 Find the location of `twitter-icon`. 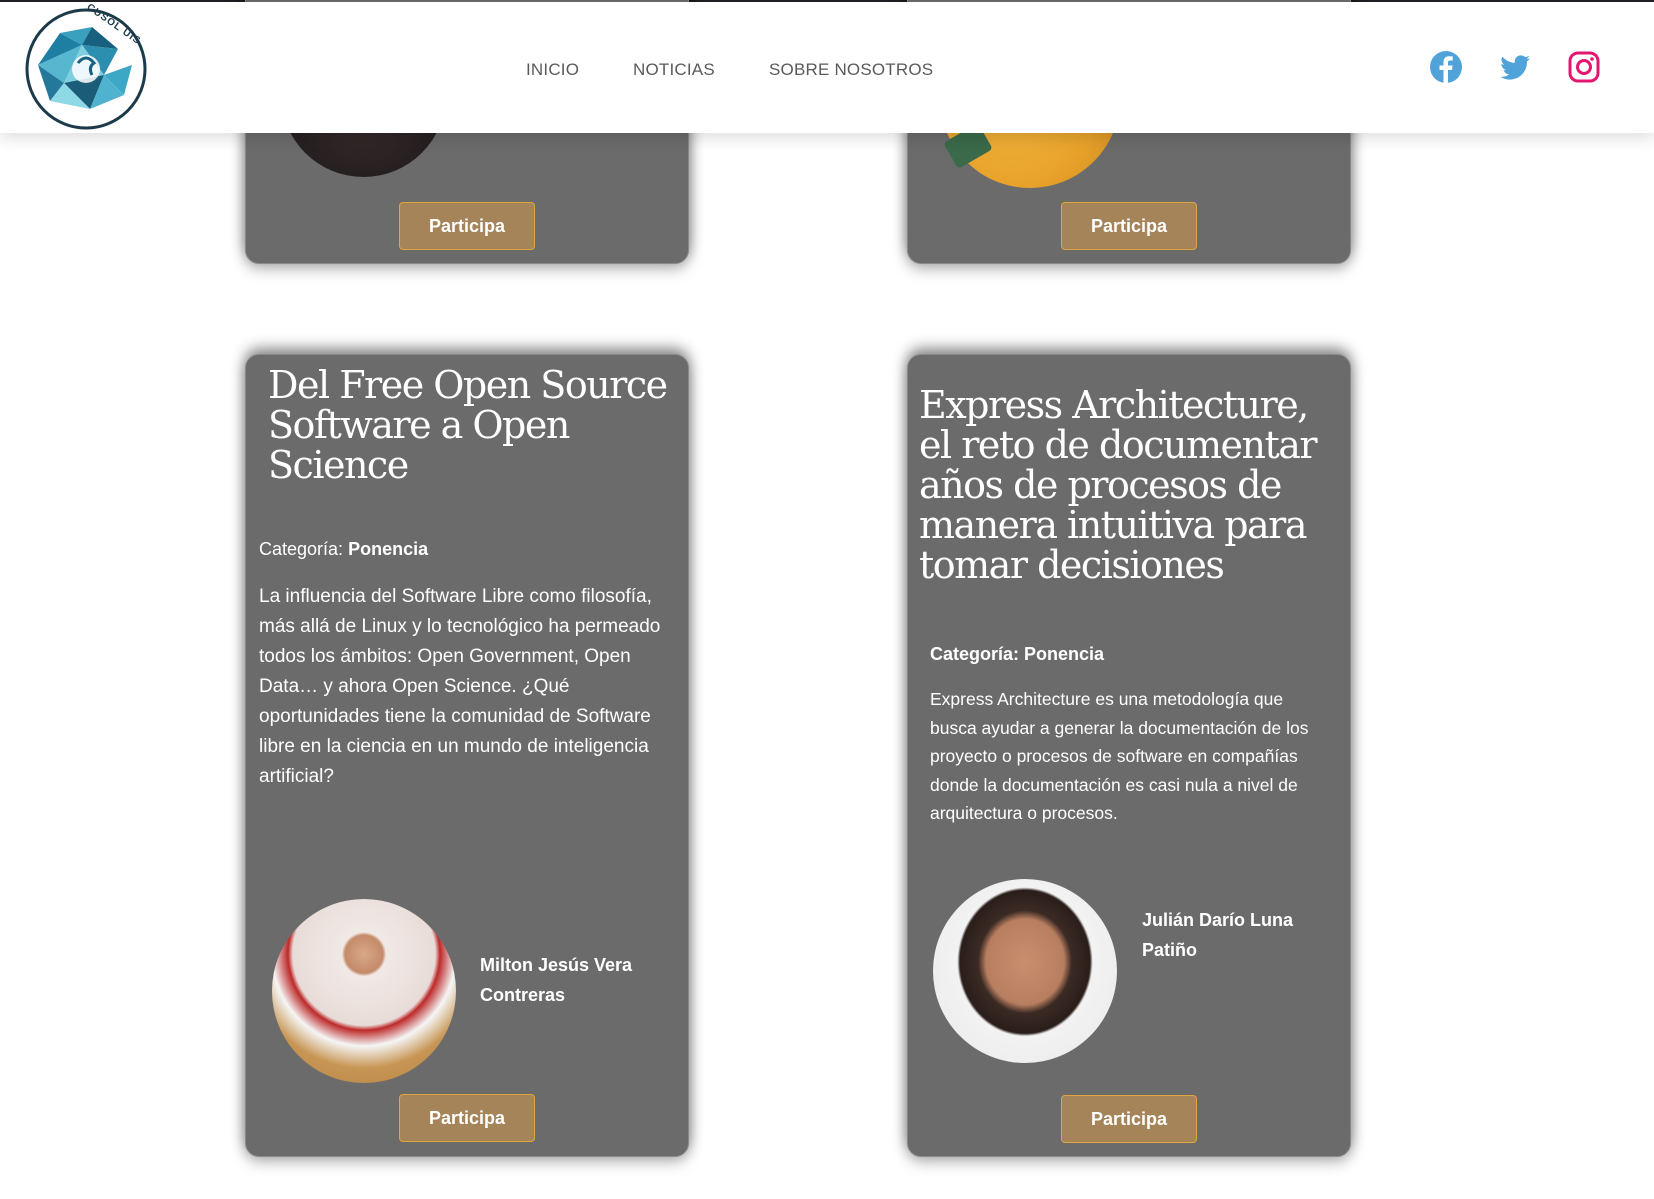

twitter-icon is located at coordinates (1515, 67).